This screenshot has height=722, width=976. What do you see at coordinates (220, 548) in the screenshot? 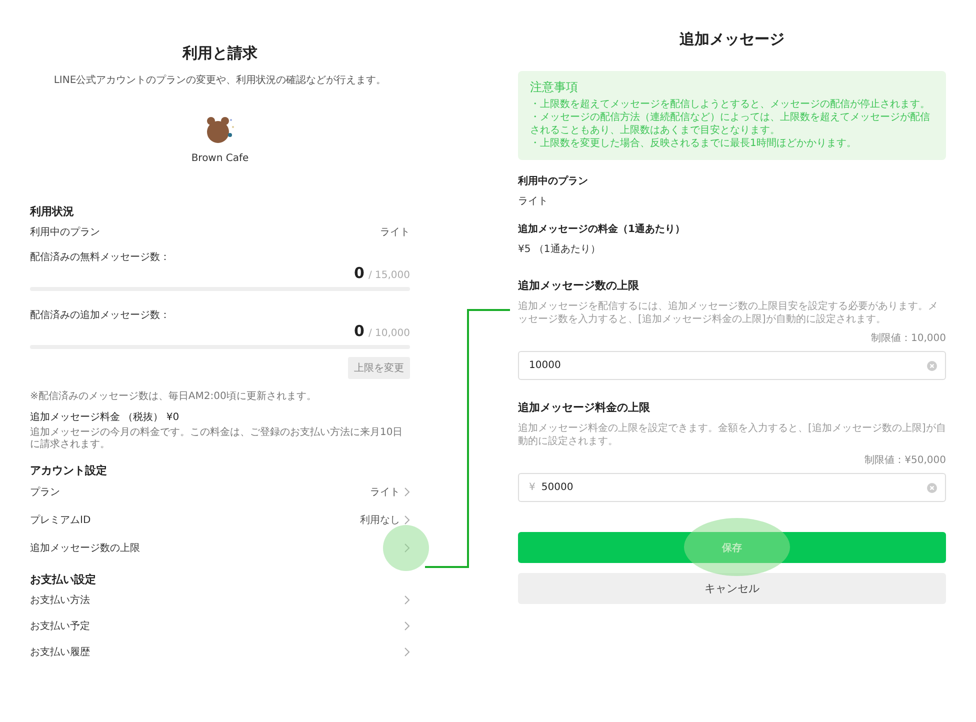
I see `settings-row: 追加メッセージ数の上限` at bounding box center [220, 548].